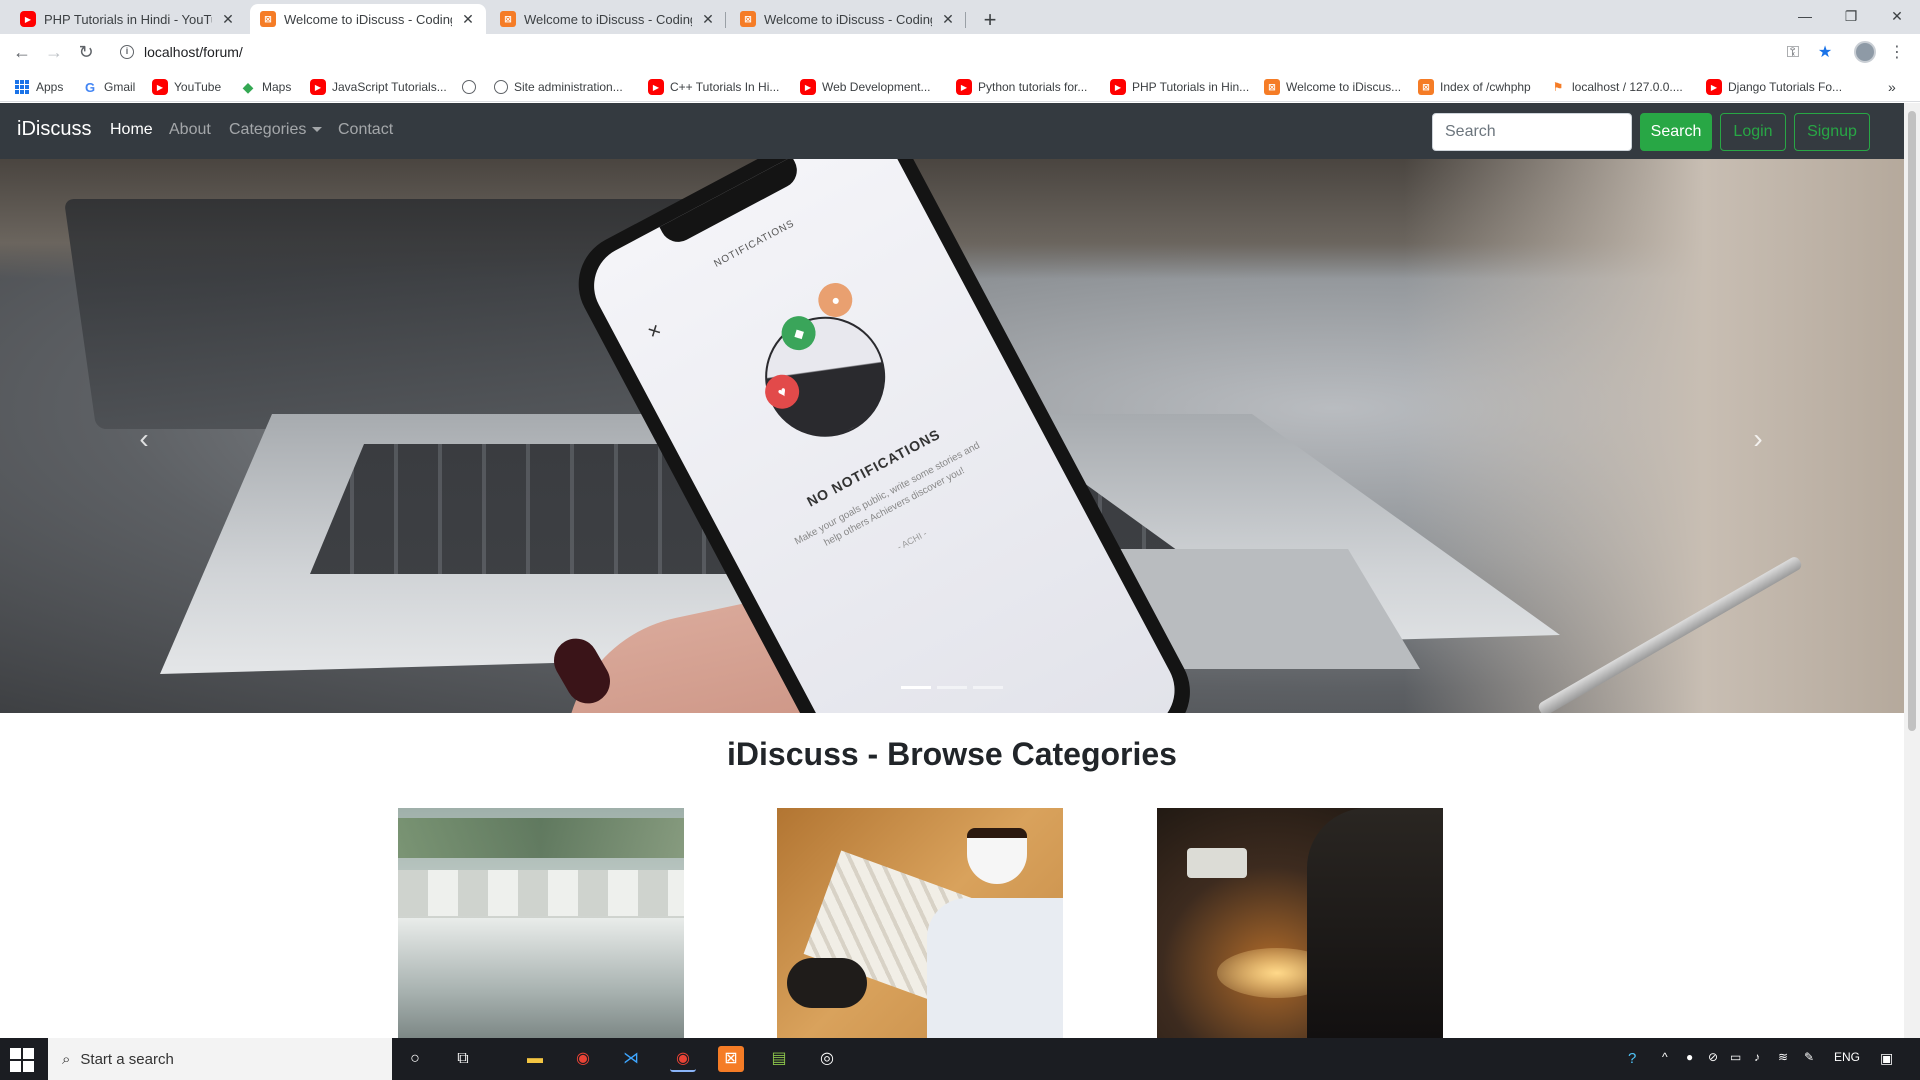  What do you see at coordinates (995, 968) in the screenshot?
I see `shirt-shape` at bounding box center [995, 968].